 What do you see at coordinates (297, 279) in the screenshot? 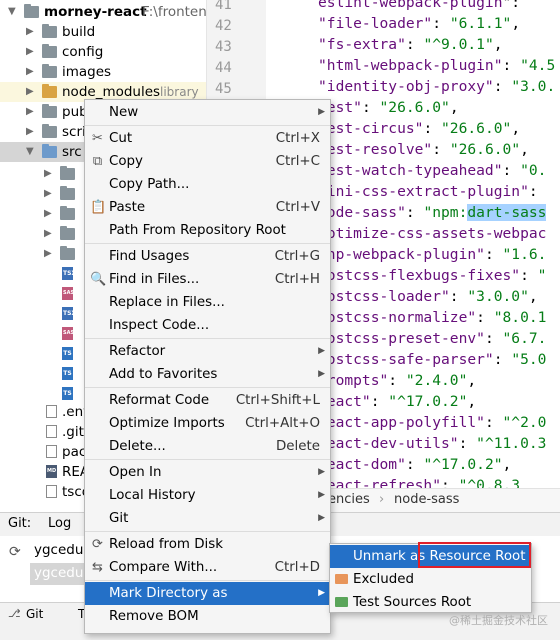
I see `menu-item-shortcut: Ctrl+H` at bounding box center [297, 279].